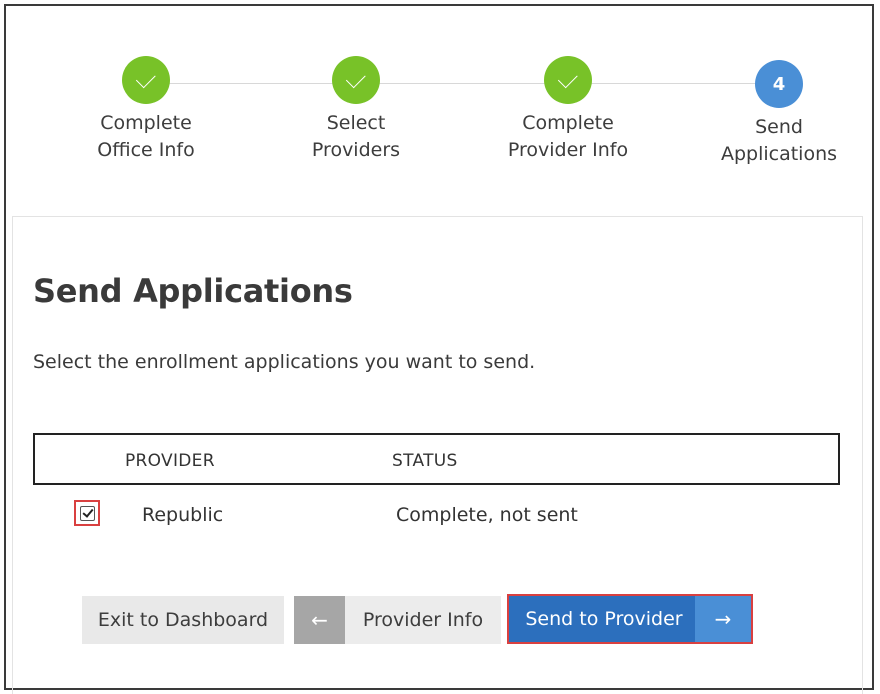 The image size is (880, 694). I want to click on stepper-connector, so click(463, 83).